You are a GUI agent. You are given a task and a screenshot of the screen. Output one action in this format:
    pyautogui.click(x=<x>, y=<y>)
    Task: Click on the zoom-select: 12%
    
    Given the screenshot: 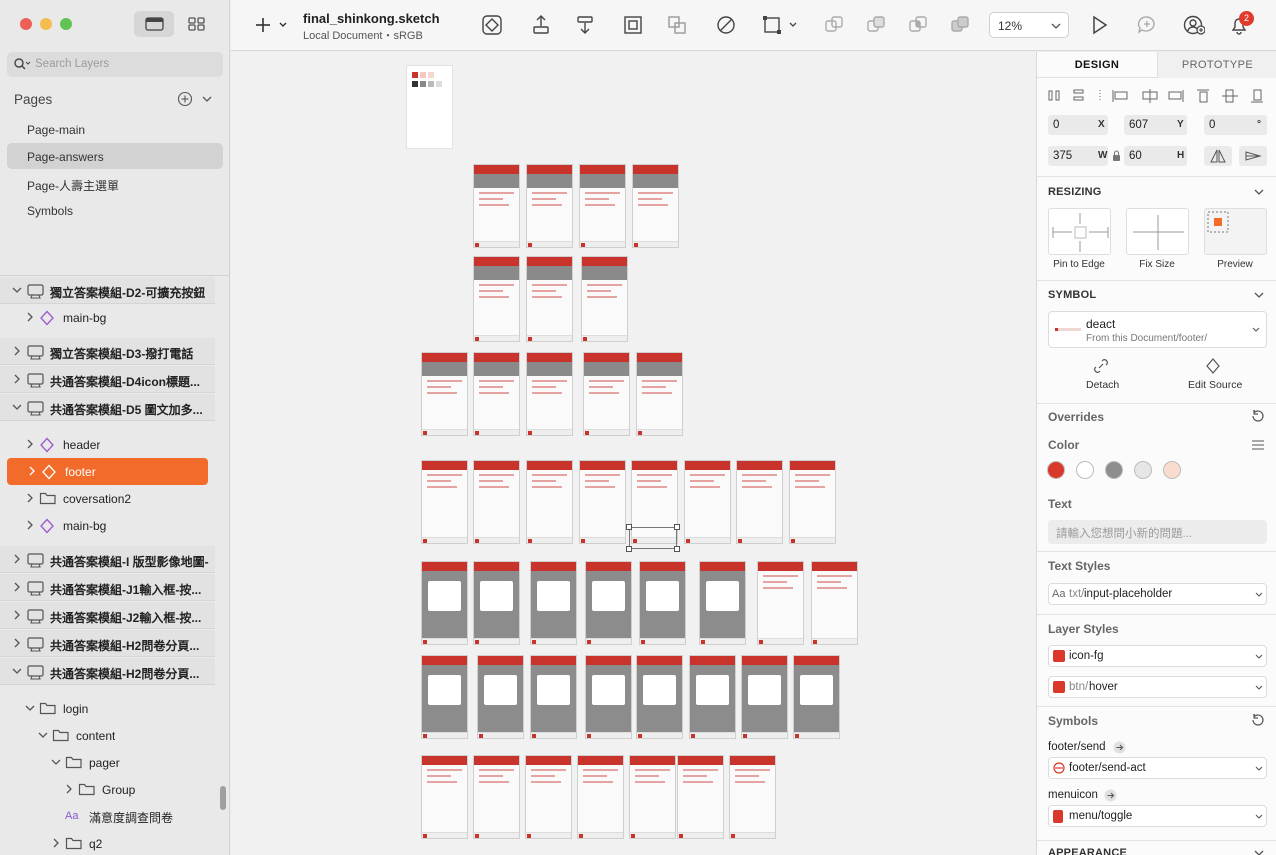 What is the action you would take?
    pyautogui.click(x=1029, y=25)
    